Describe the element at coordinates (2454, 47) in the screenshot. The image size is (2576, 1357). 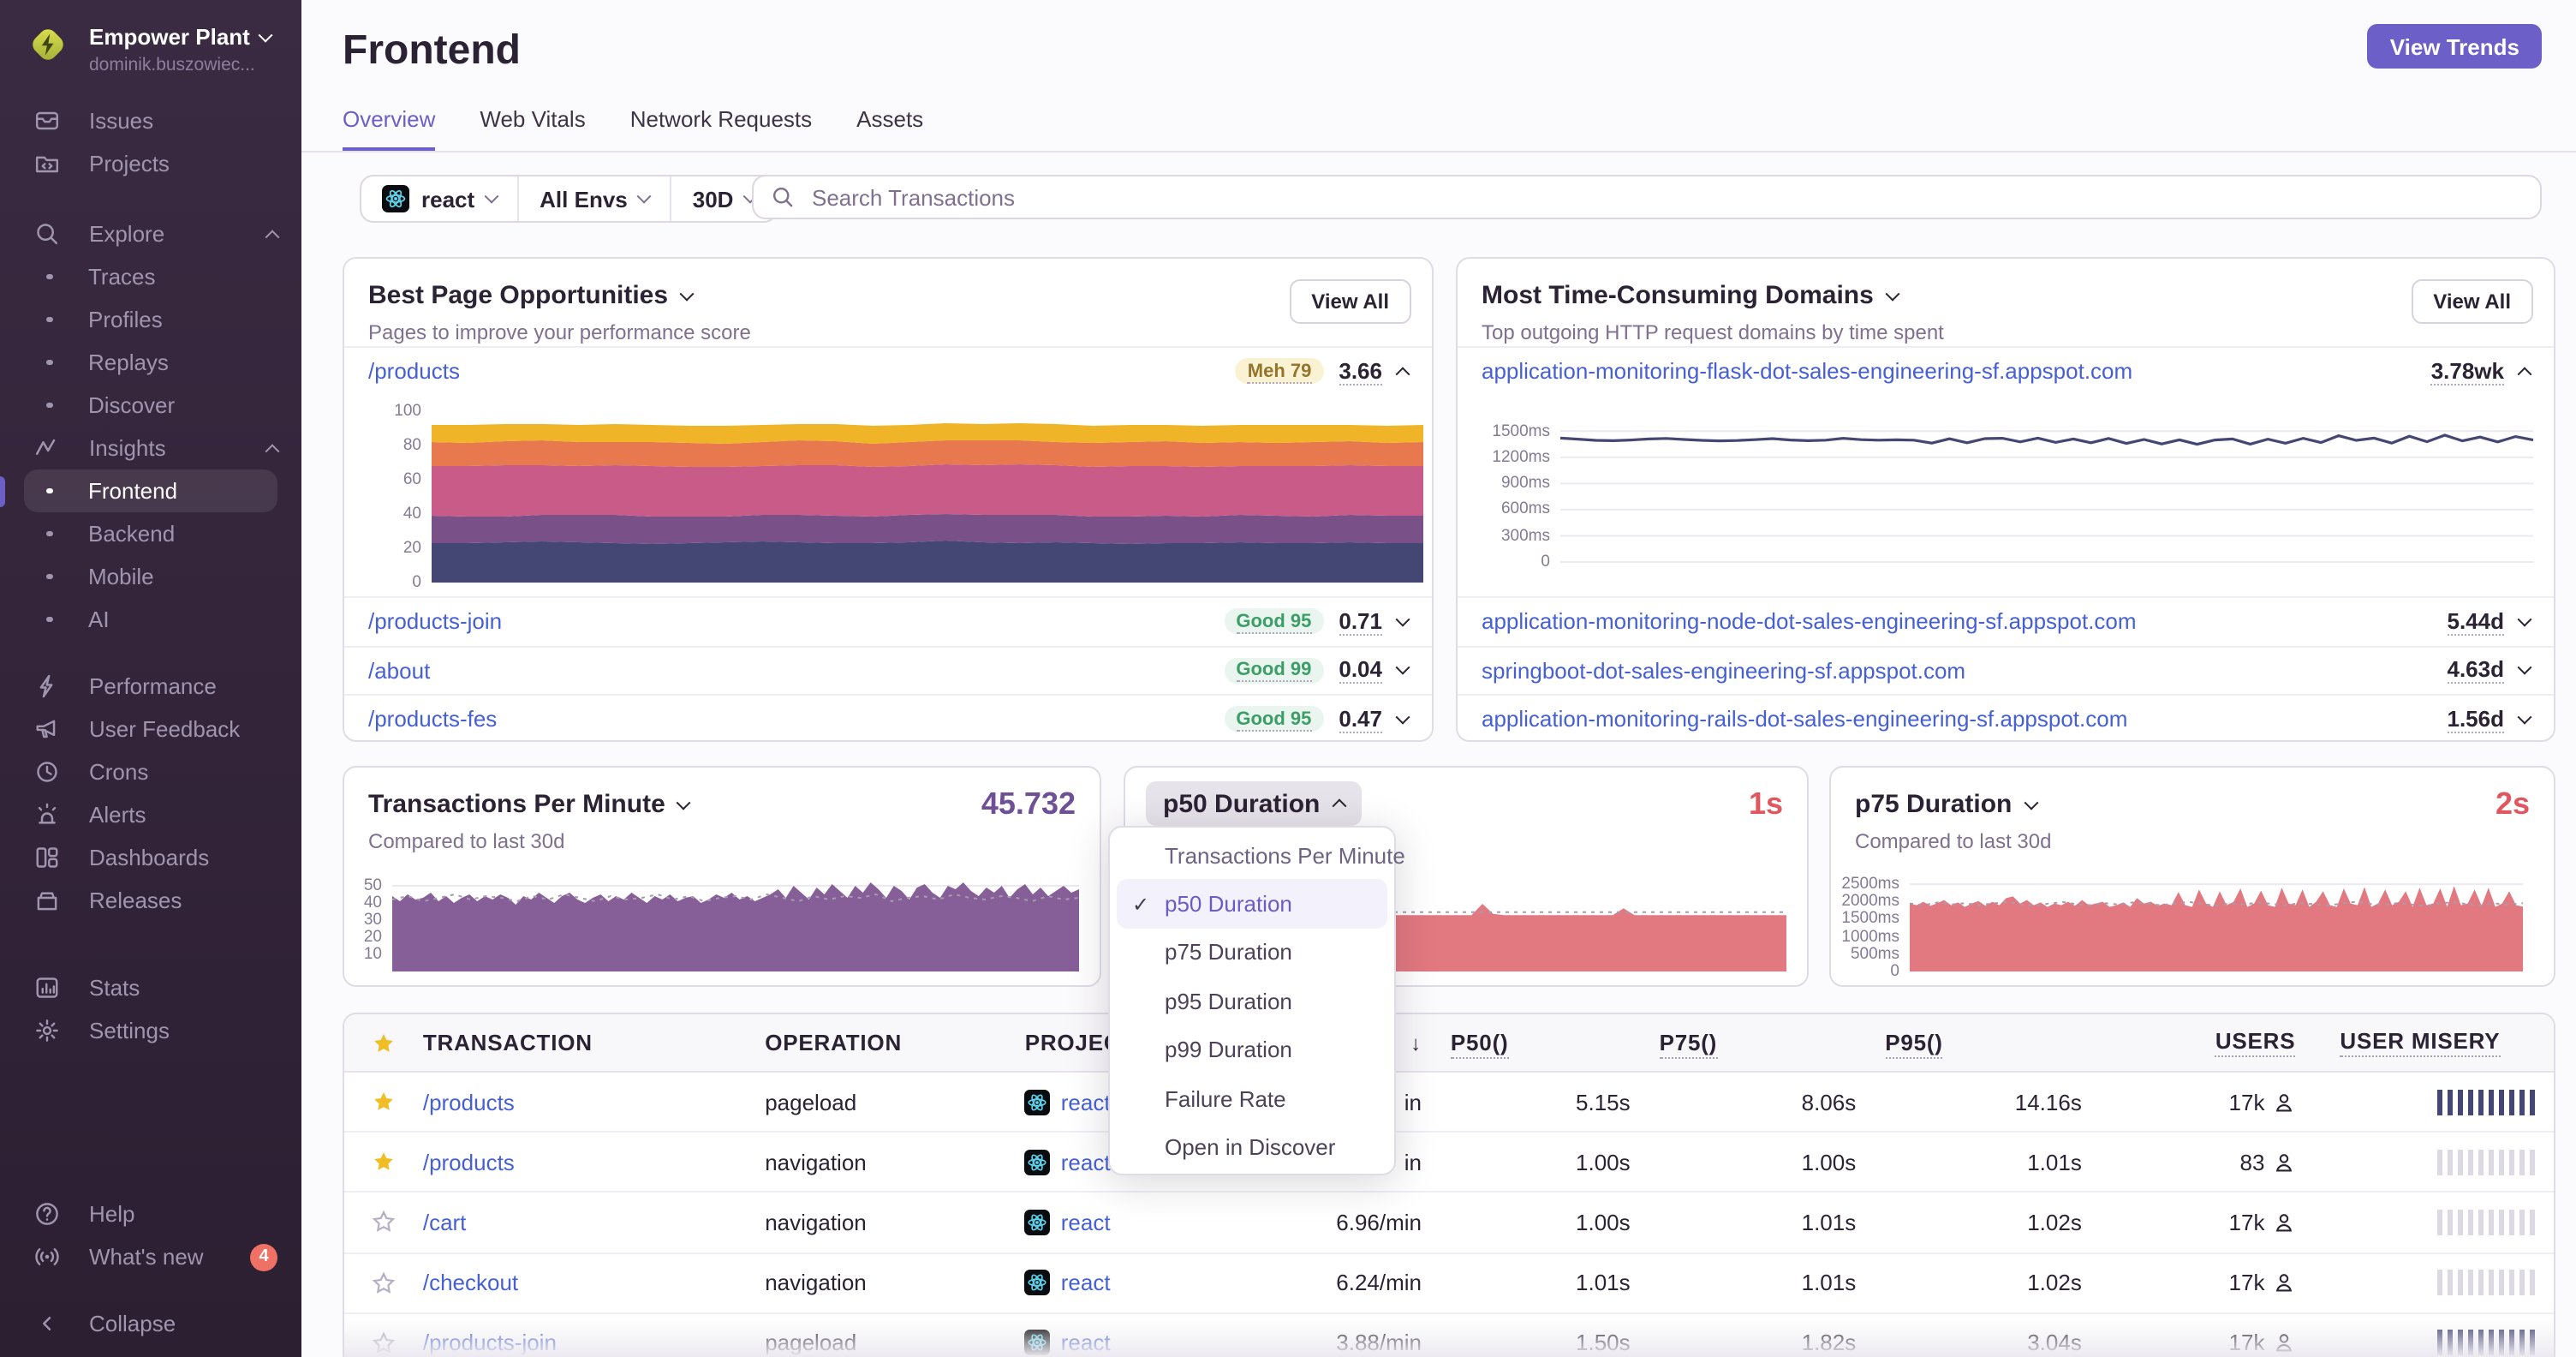
I see `view-trends-button: View Trends` at that location.